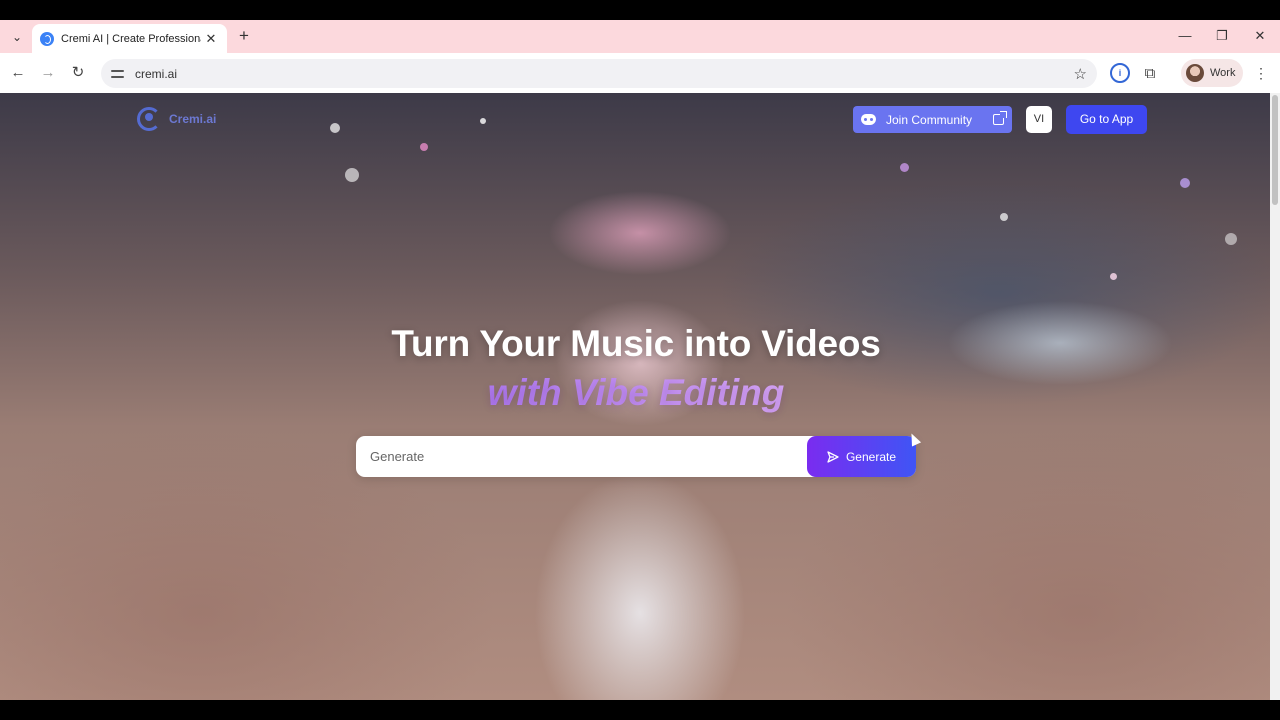 The height and width of the screenshot is (720, 1280). What do you see at coordinates (599, 73) in the screenshot?
I see `address-bar: cremi.ai ☆` at bounding box center [599, 73].